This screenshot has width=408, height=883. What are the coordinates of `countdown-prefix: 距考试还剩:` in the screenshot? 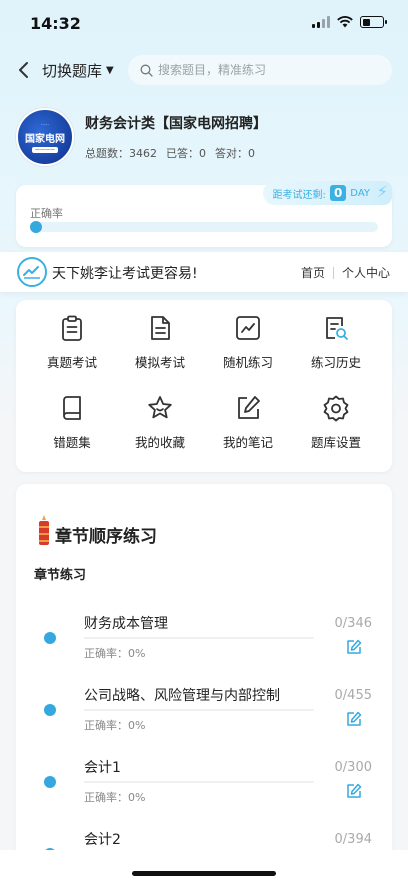 It's located at (299, 195).